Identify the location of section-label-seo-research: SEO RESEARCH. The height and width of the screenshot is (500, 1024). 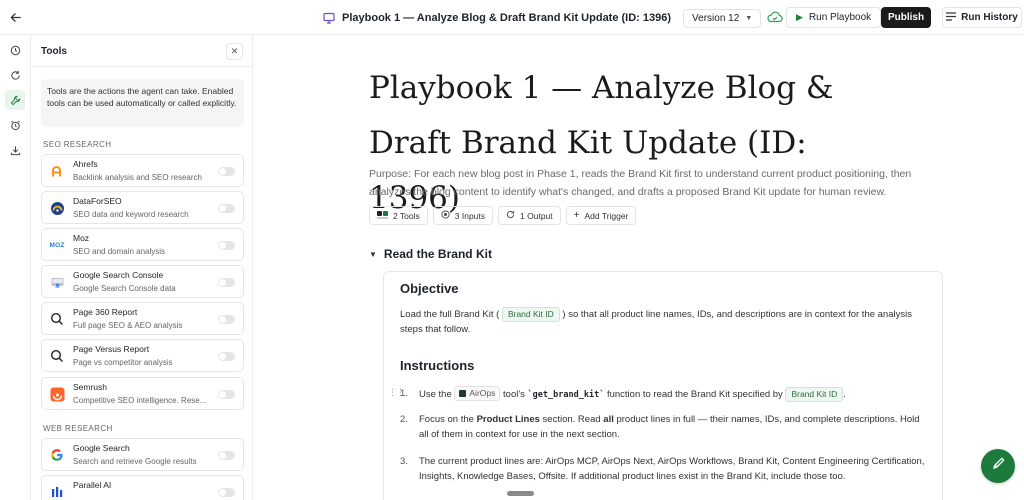
(77, 144).